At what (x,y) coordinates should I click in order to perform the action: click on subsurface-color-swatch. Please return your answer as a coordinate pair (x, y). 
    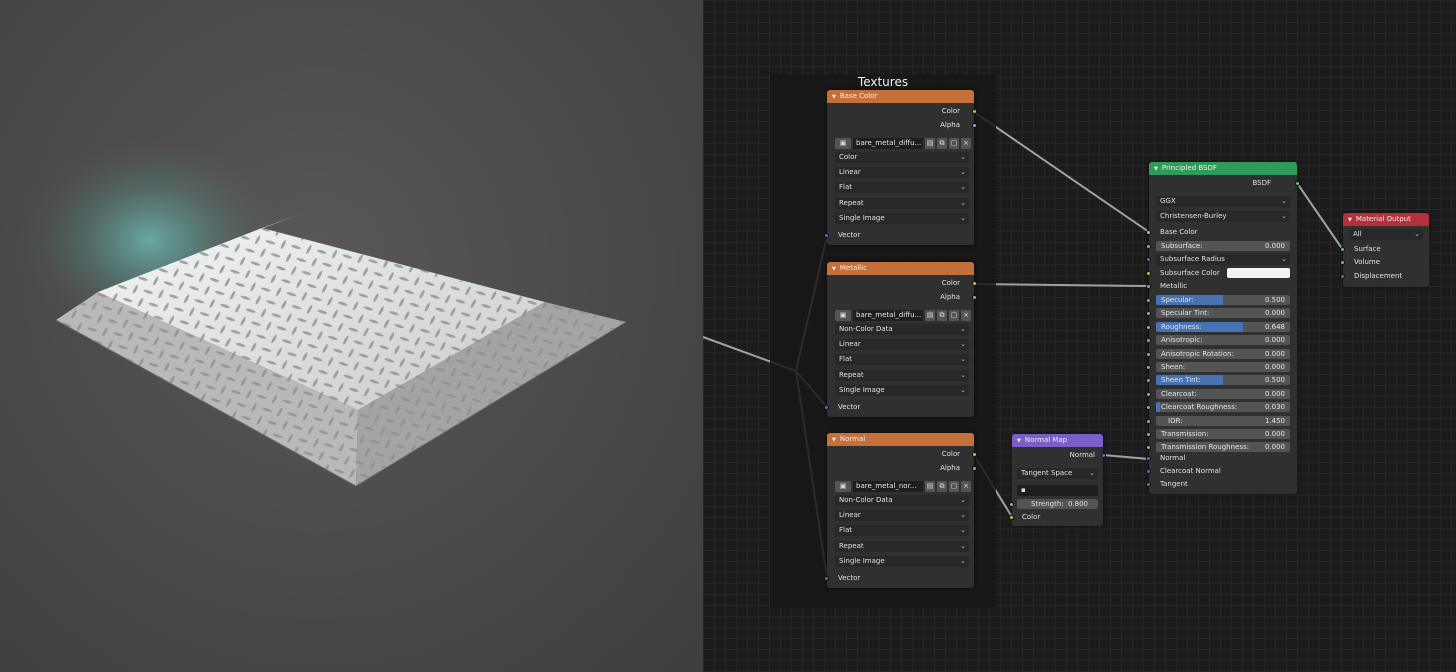
    Looking at the image, I should click on (1258, 273).